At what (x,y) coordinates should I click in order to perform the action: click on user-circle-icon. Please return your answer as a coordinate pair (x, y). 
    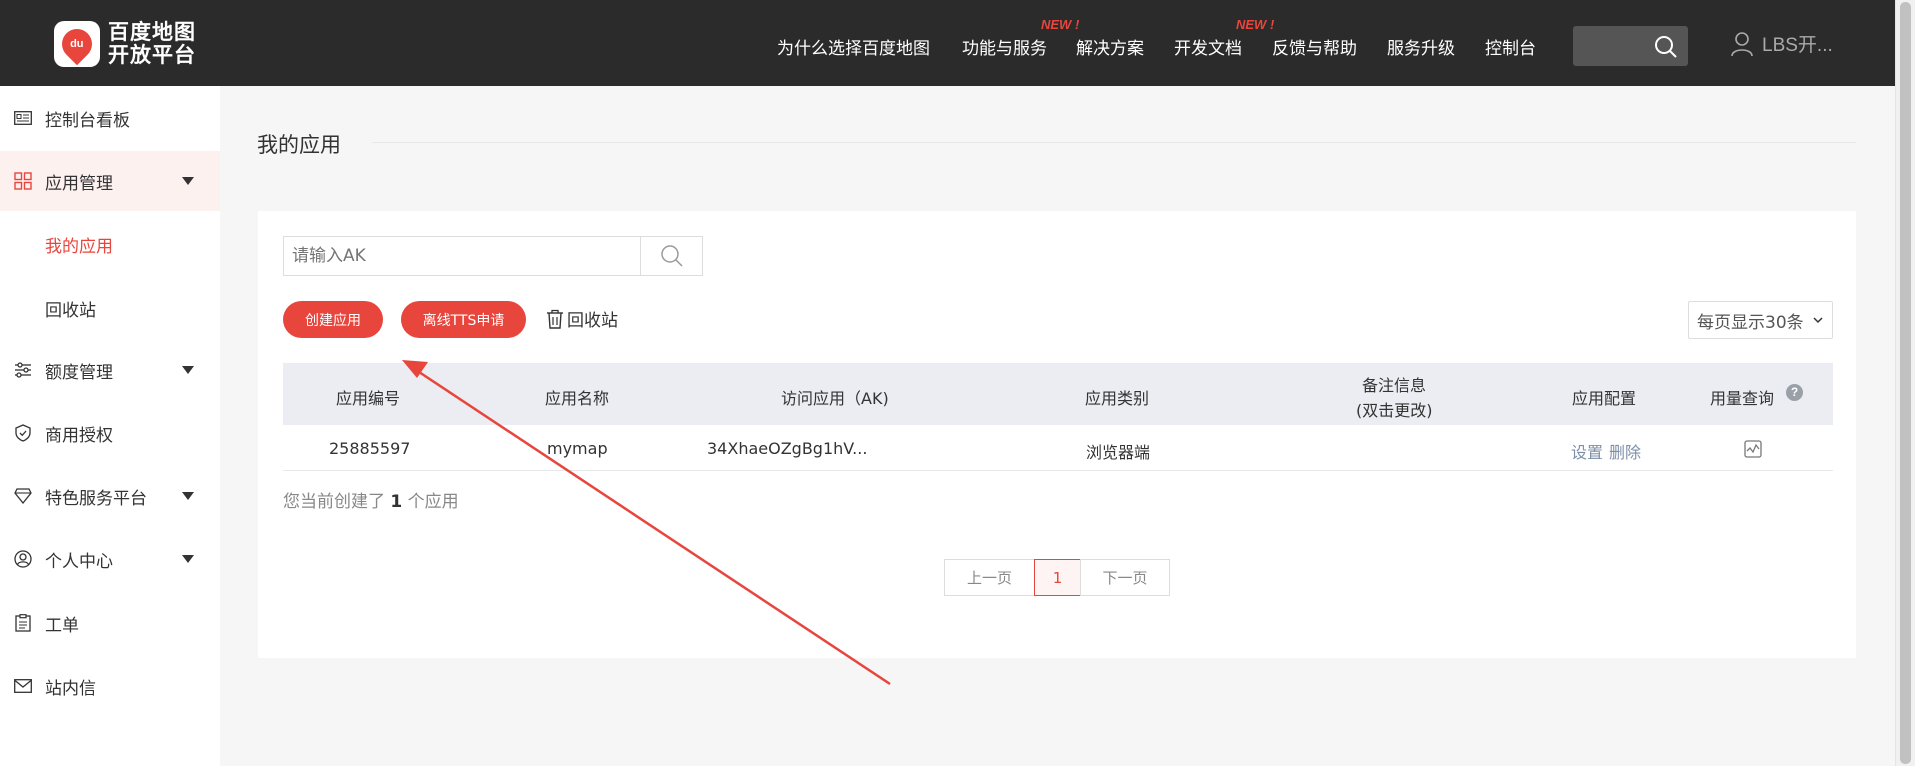
    Looking at the image, I should click on (23, 559).